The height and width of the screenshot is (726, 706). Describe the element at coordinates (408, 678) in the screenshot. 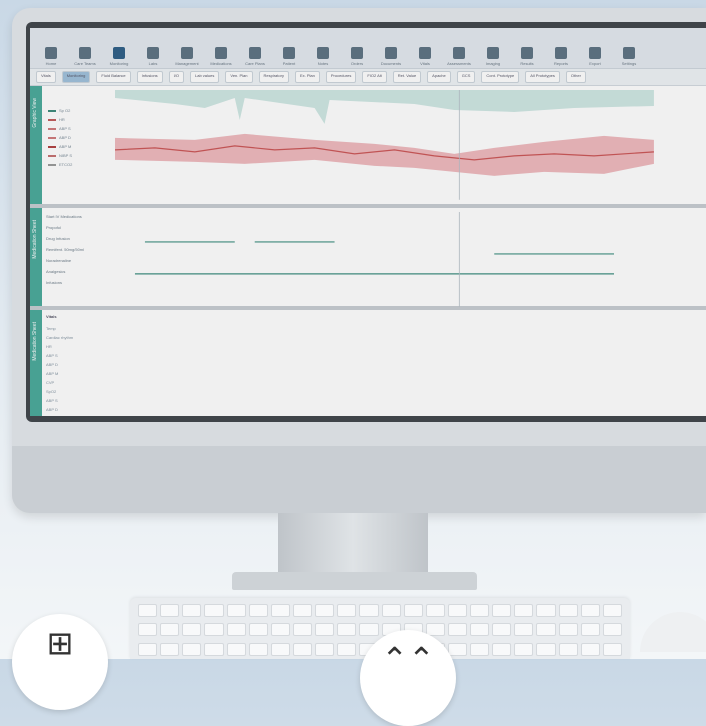

I see `scroll-up-button: ⌃⌃` at that location.